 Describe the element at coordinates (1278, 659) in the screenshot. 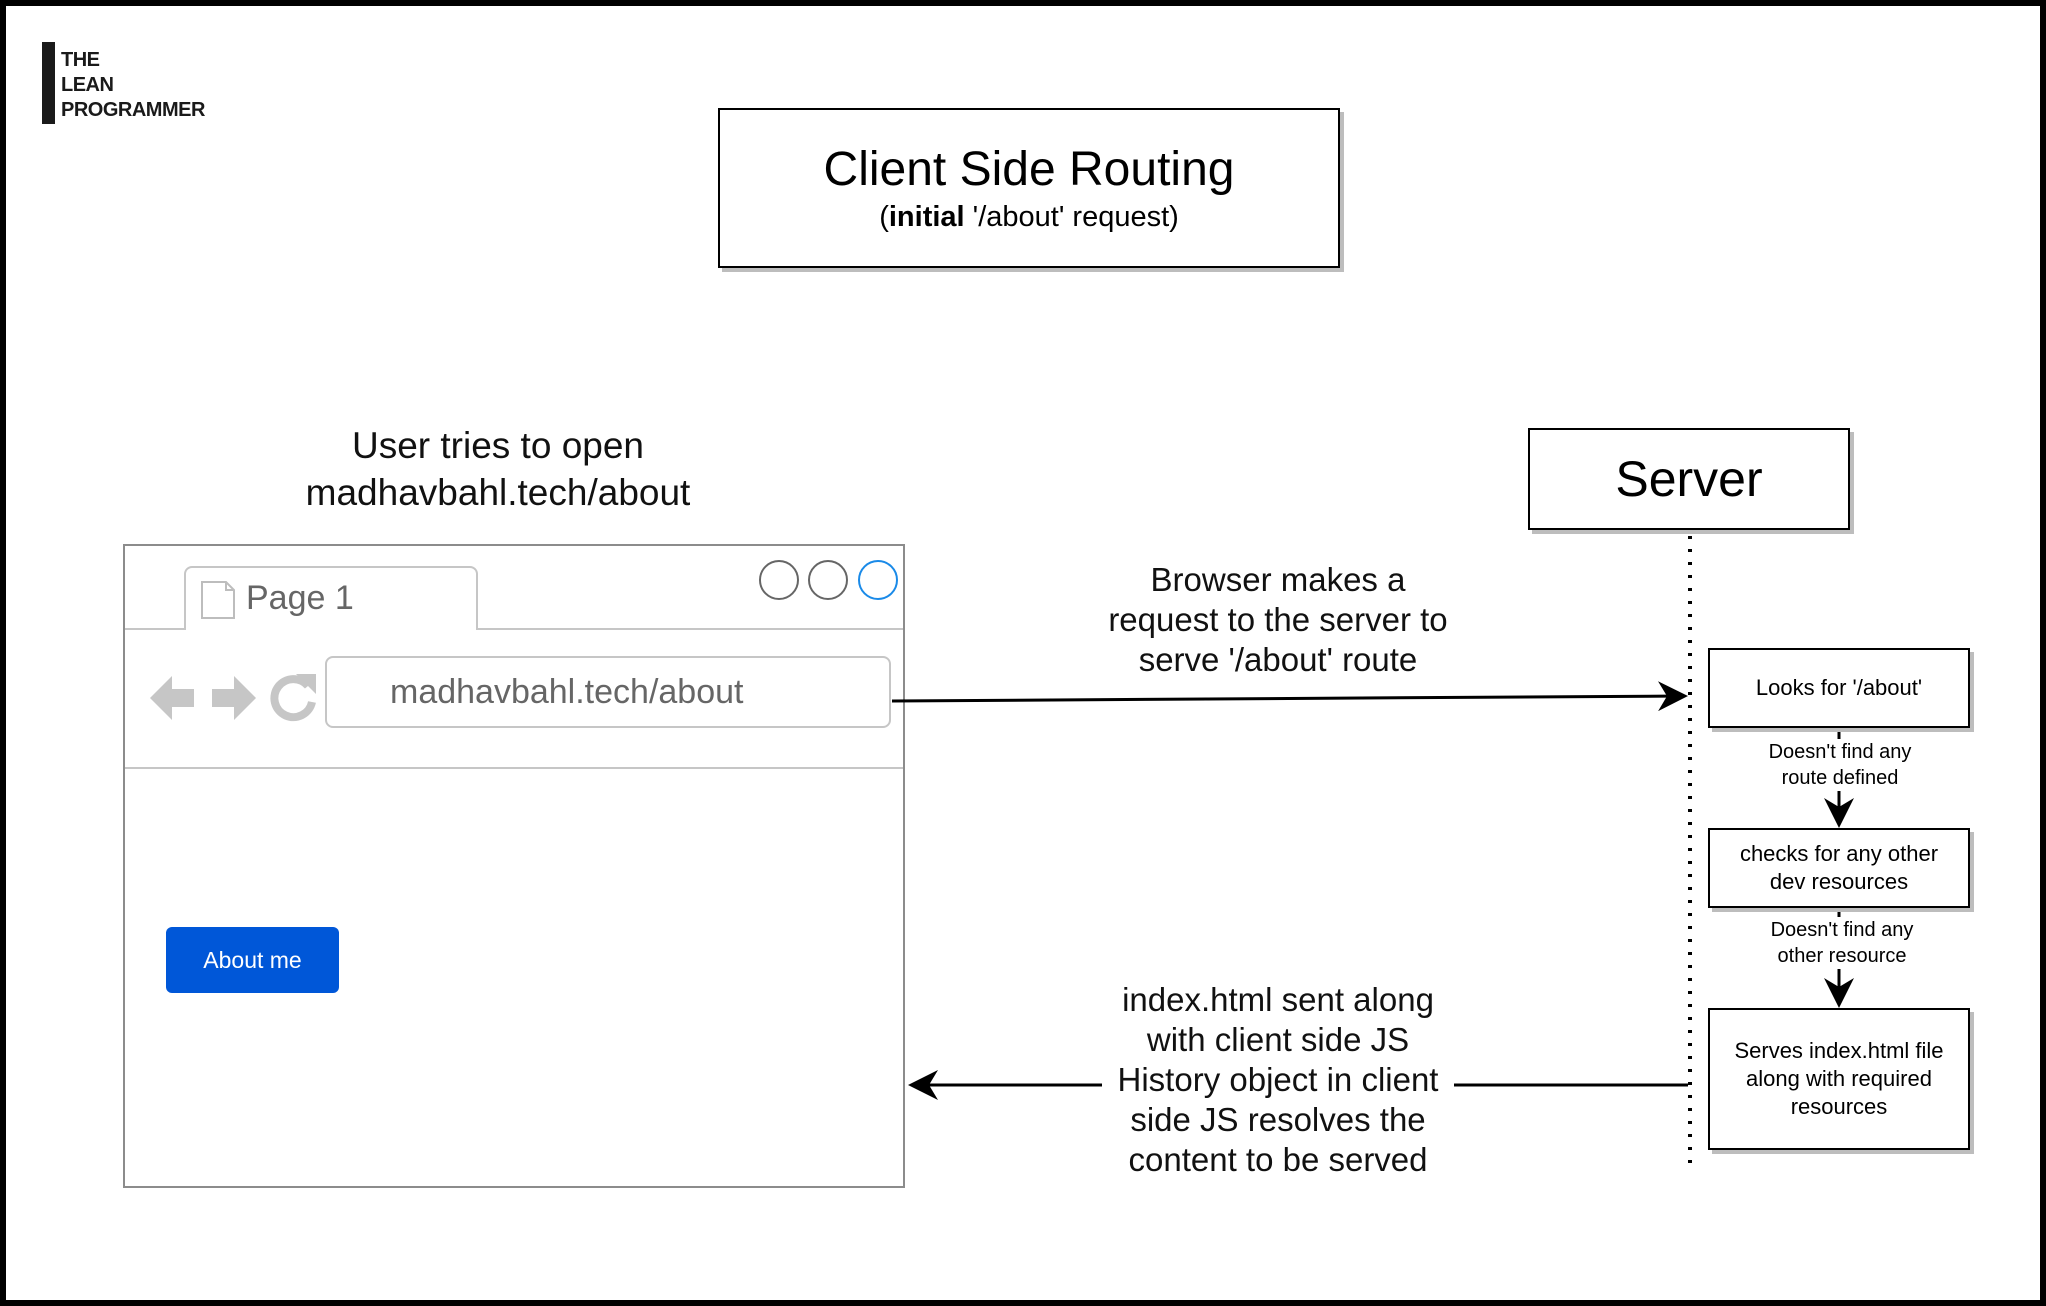

I see `request-label-line-3: serve '/about' route` at that location.